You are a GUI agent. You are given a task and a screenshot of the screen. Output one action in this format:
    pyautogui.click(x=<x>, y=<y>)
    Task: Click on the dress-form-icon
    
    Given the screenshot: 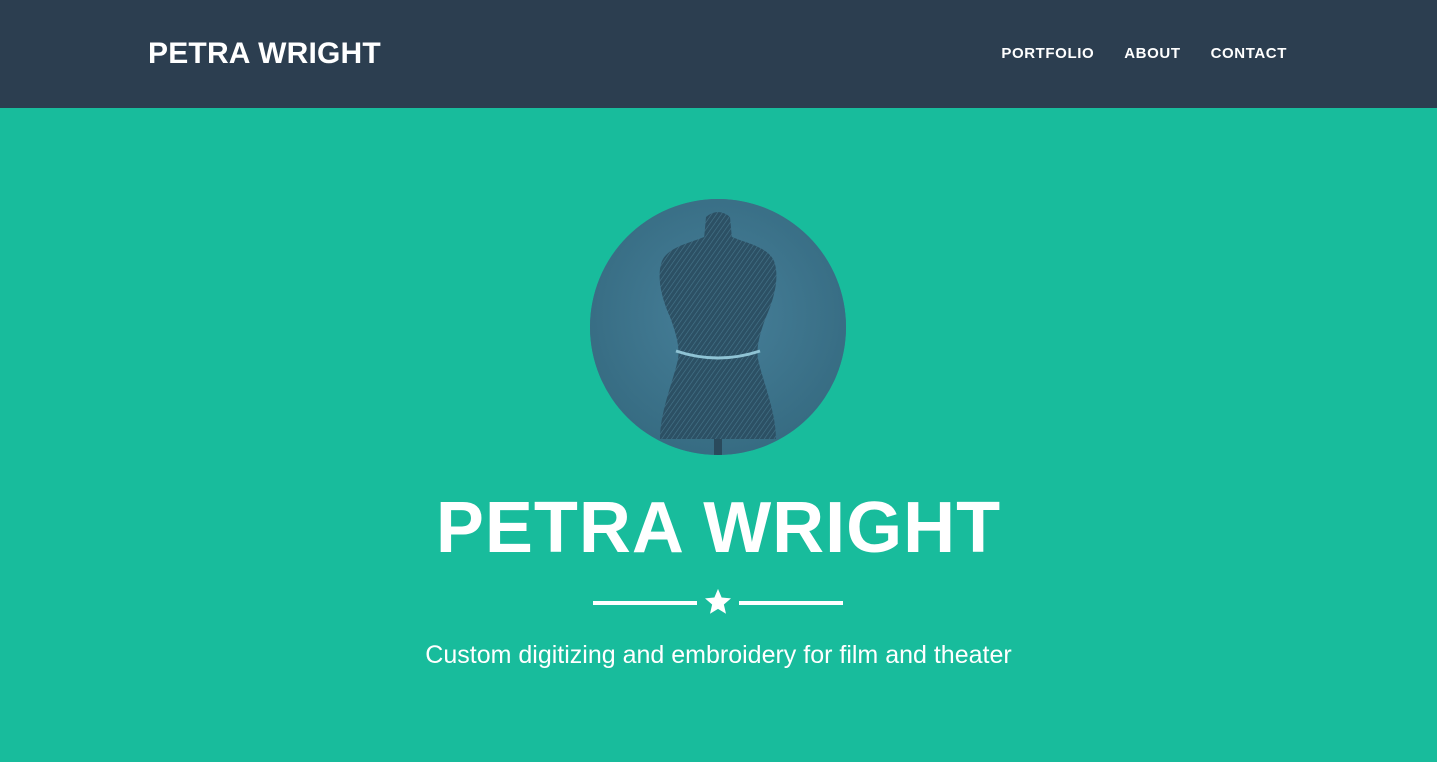 What is the action you would take?
    pyautogui.click(x=718, y=327)
    